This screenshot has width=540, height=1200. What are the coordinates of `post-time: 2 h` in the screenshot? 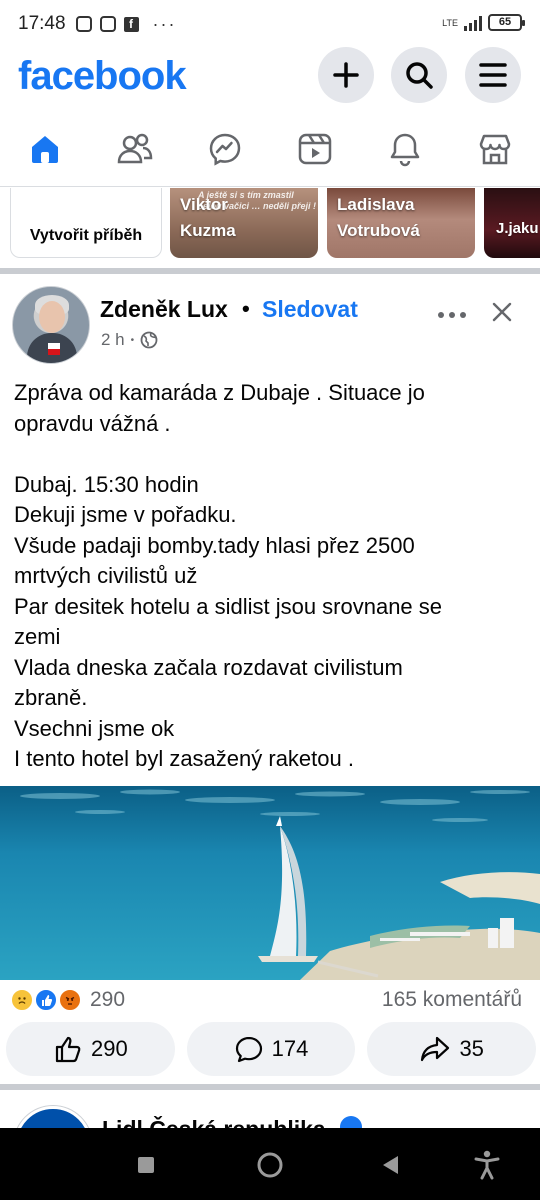 It's located at (113, 340).